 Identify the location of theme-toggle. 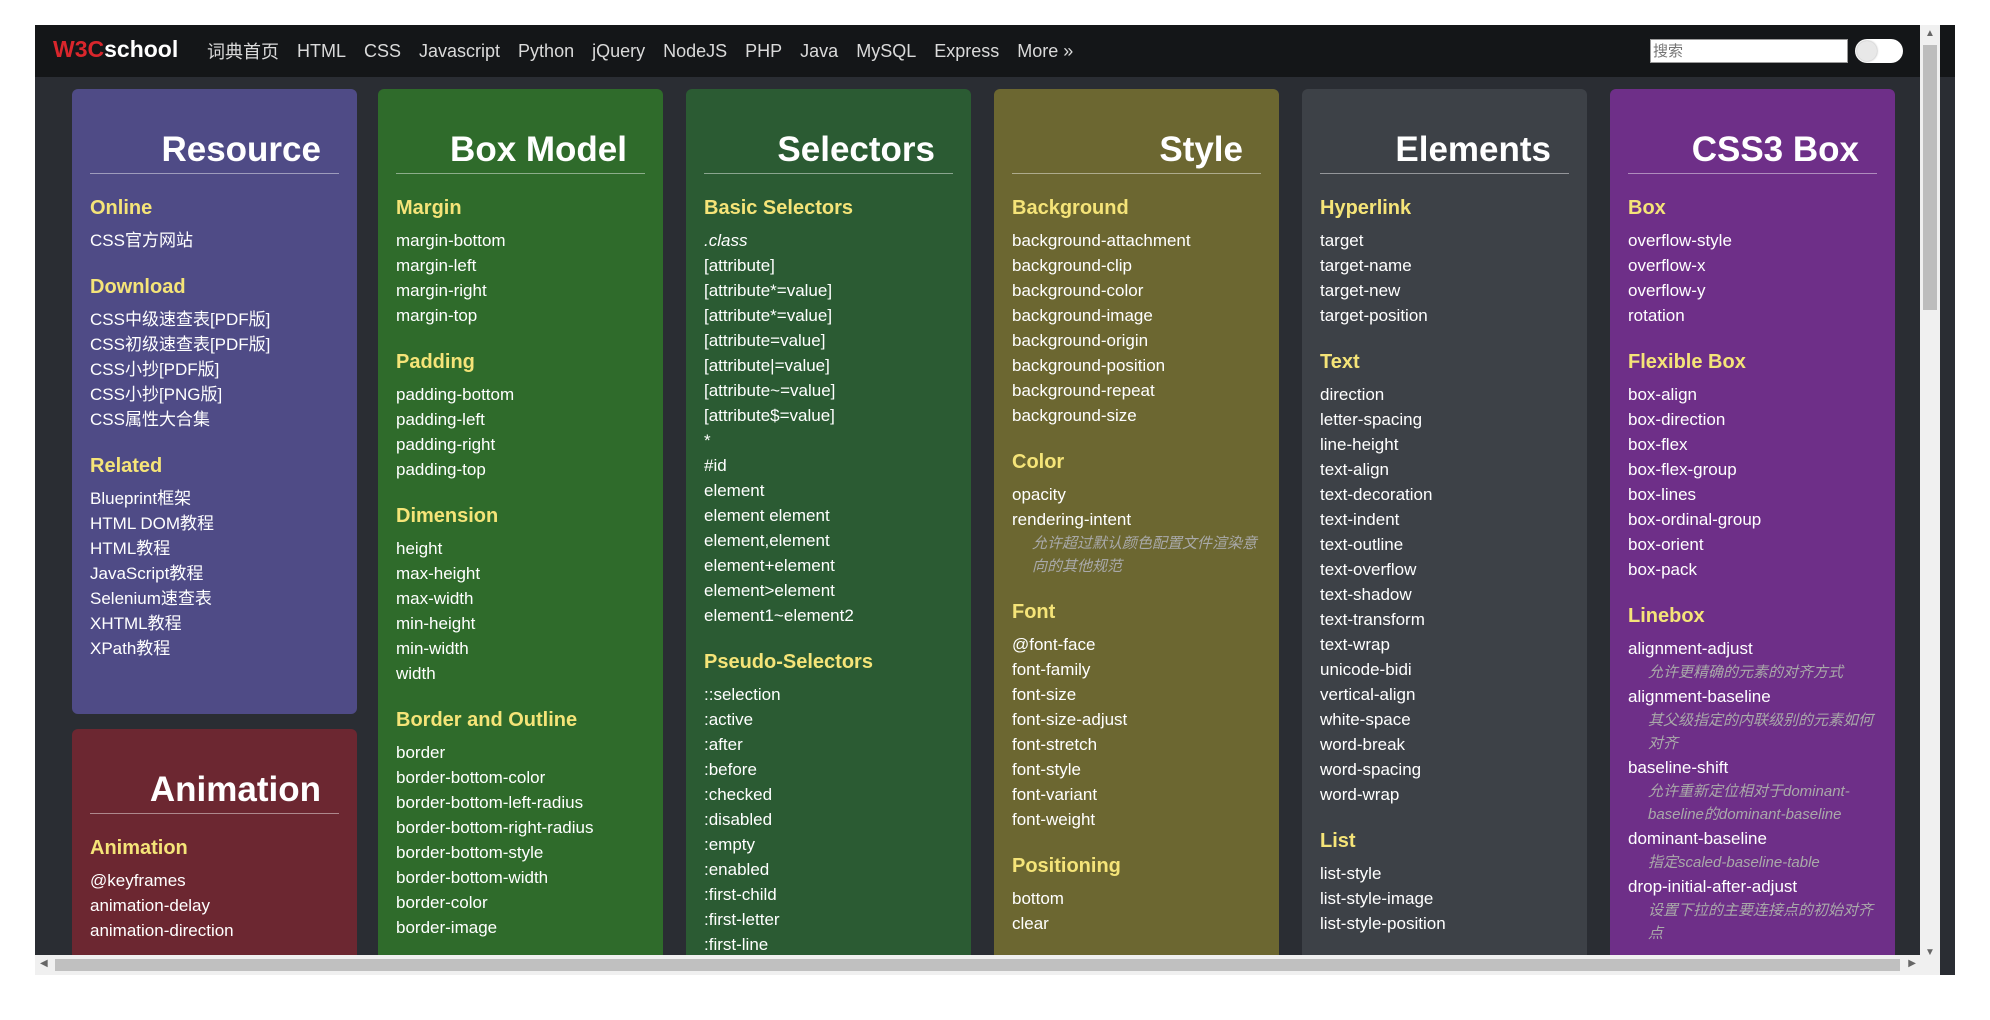
(1879, 51).